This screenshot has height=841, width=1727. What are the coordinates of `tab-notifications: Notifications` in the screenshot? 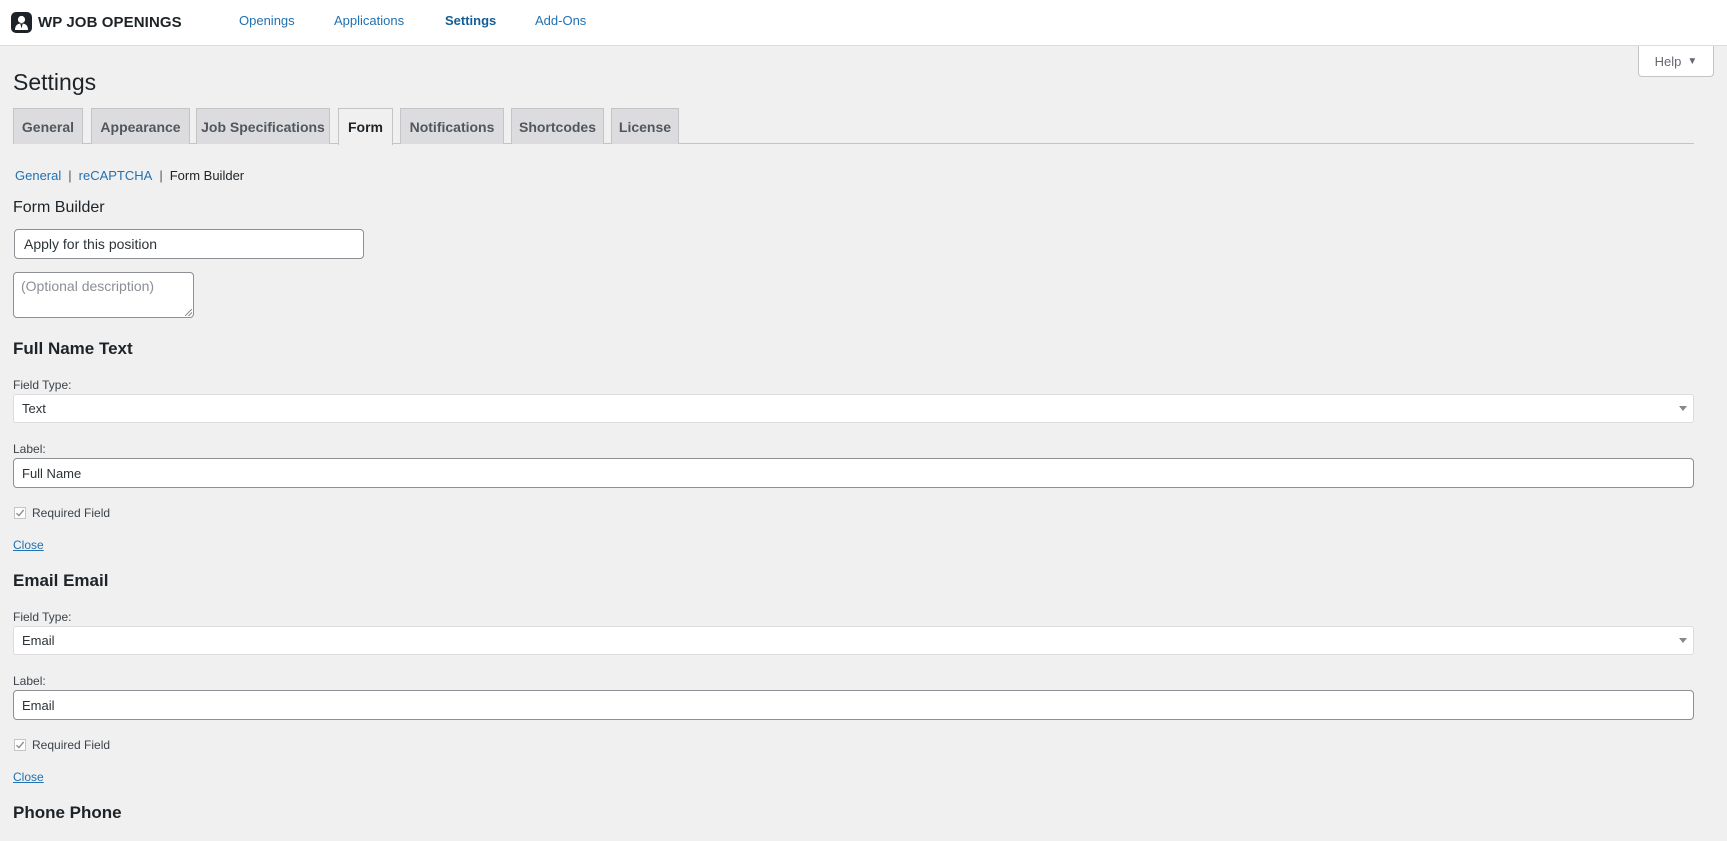 It's located at (452, 126).